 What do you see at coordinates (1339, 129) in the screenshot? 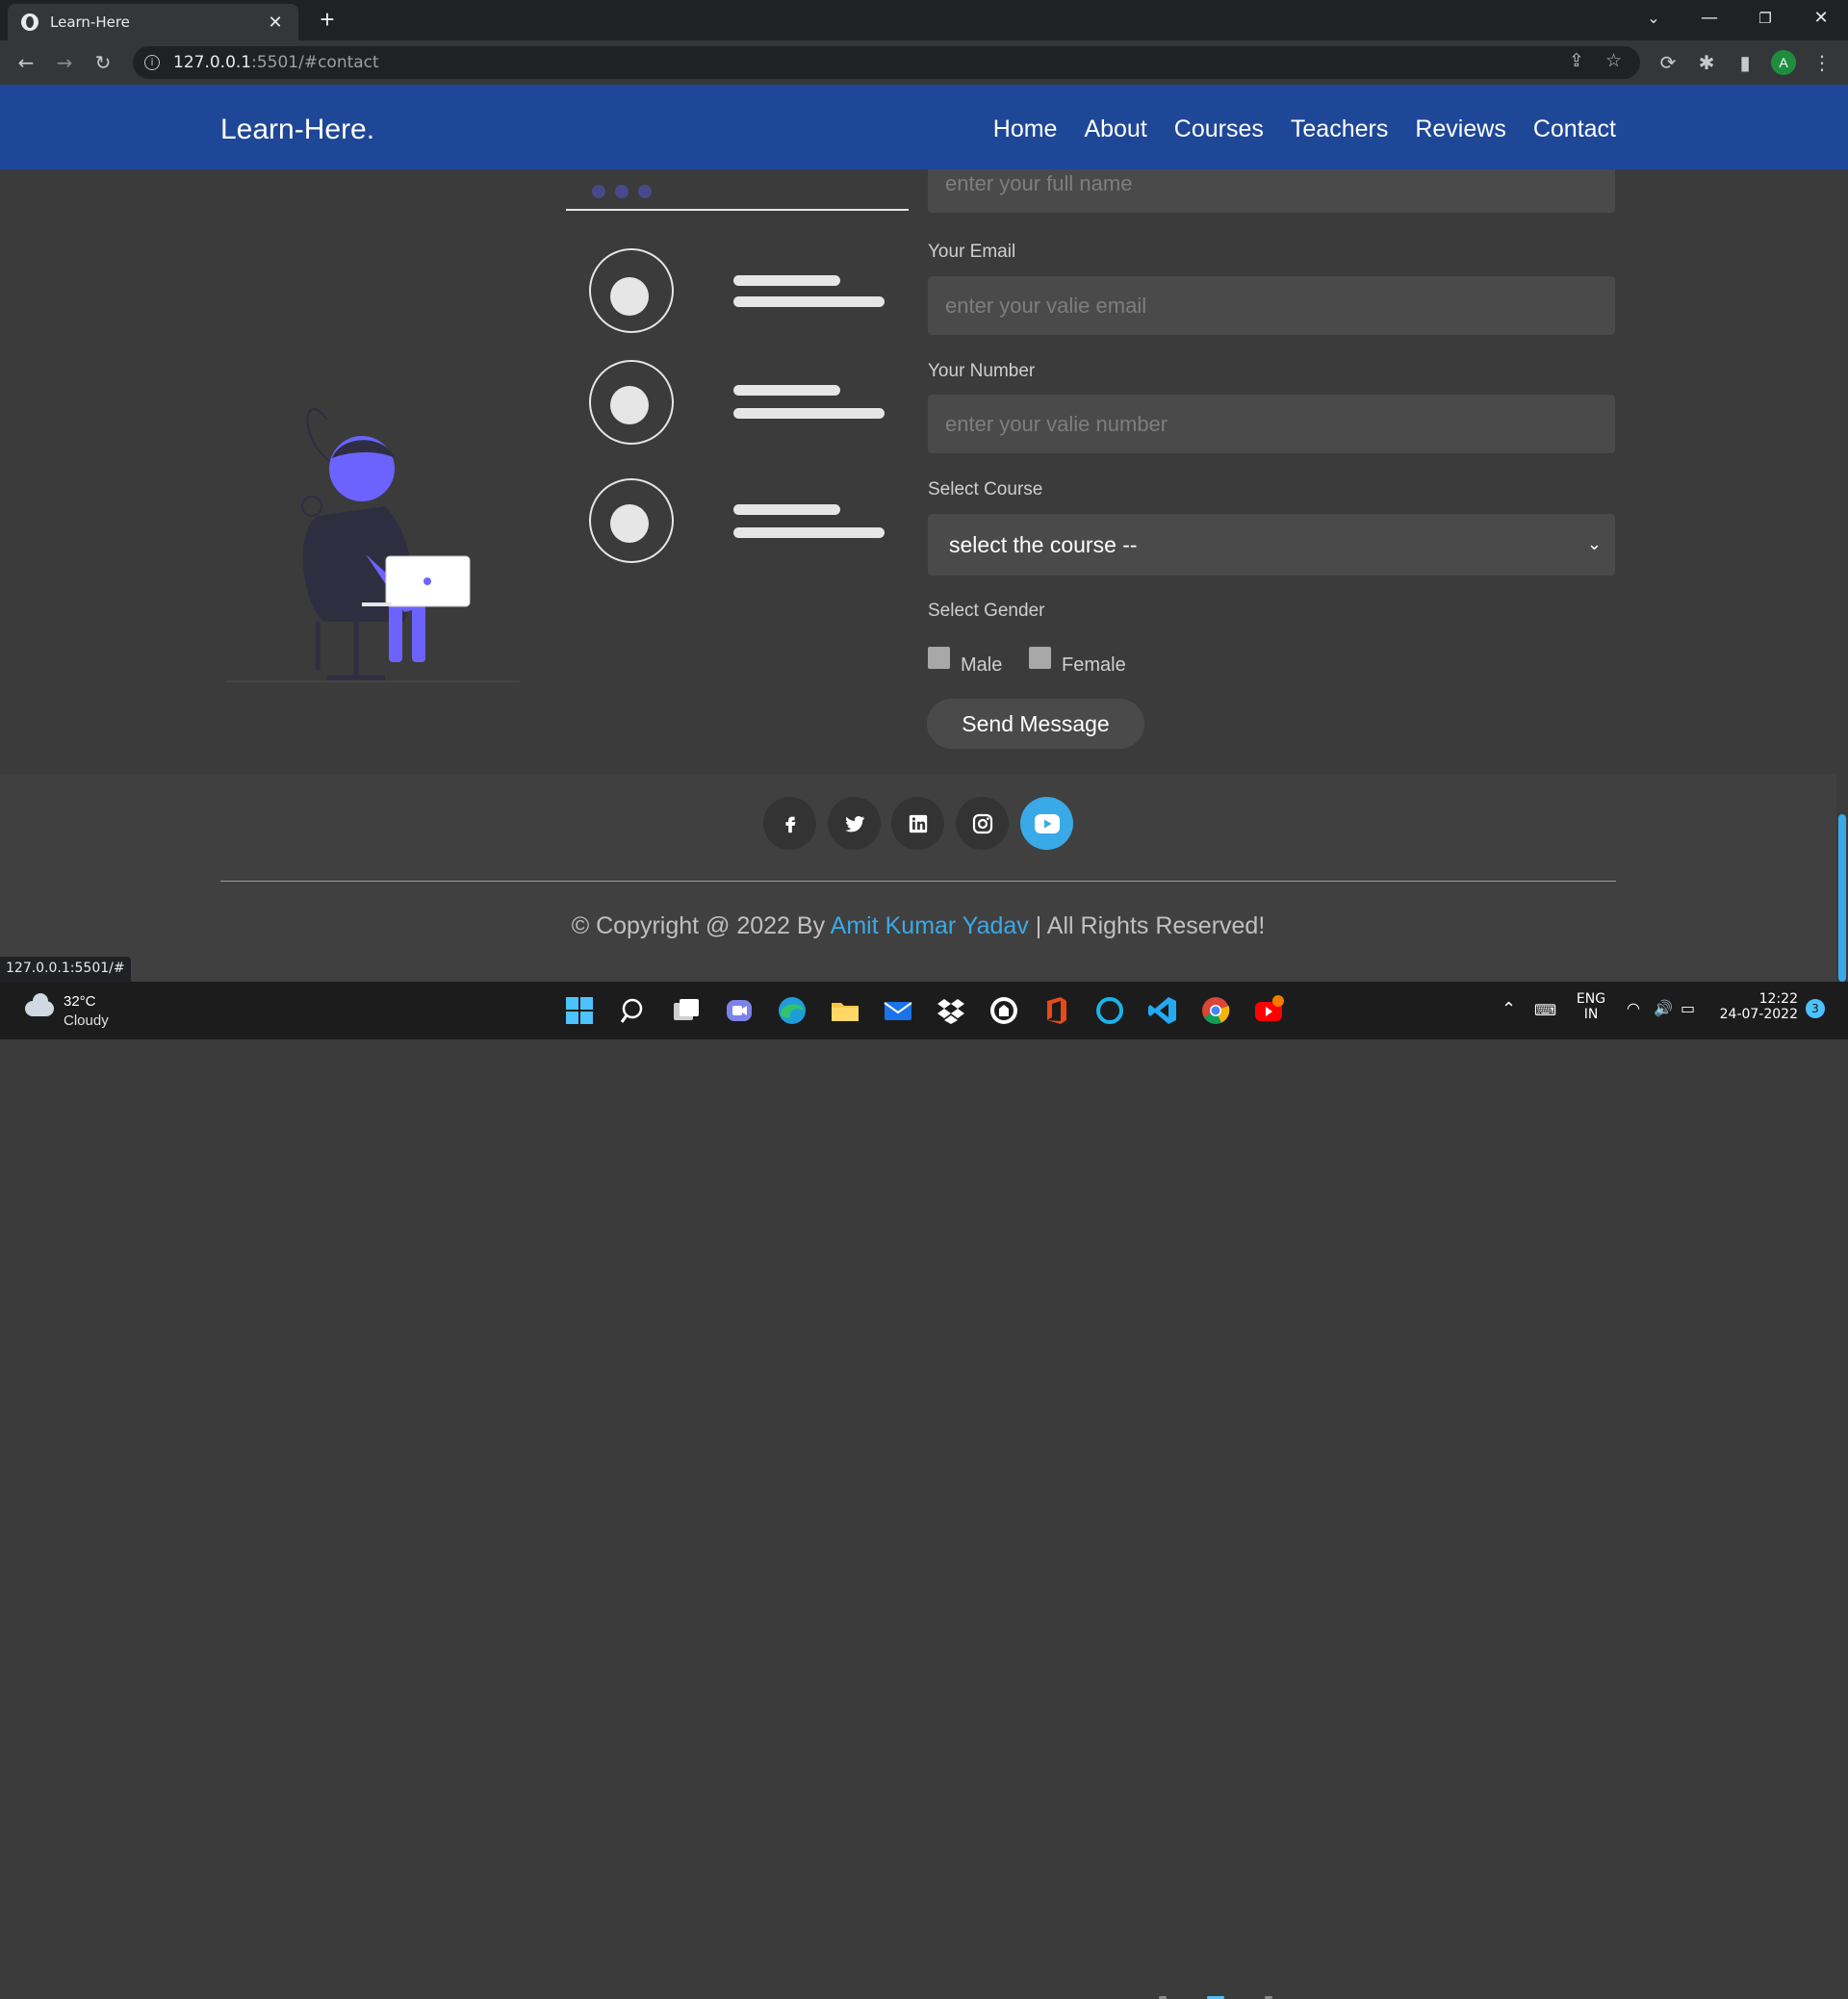
I see `nav-teachers: Teachers` at bounding box center [1339, 129].